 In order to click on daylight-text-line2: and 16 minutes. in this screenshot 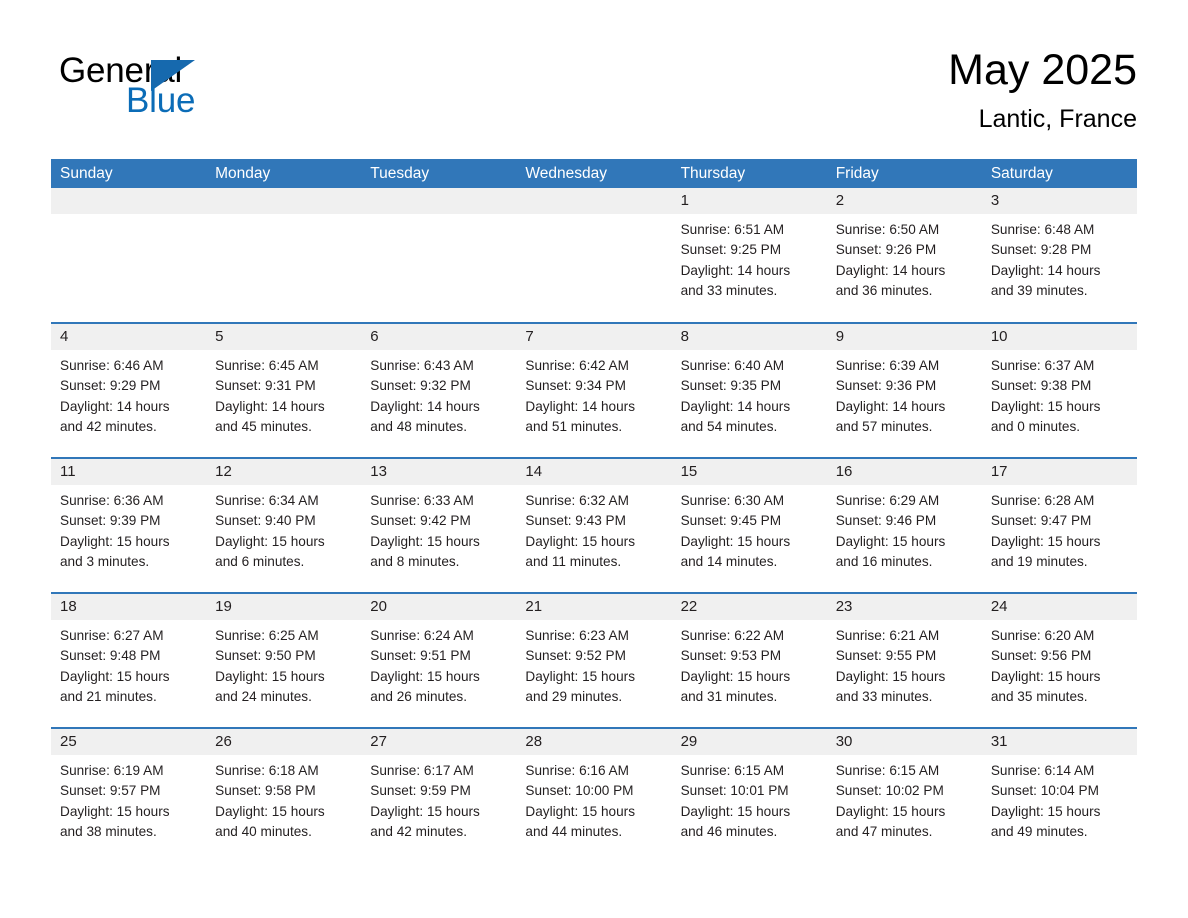, I will do `click(884, 561)`.